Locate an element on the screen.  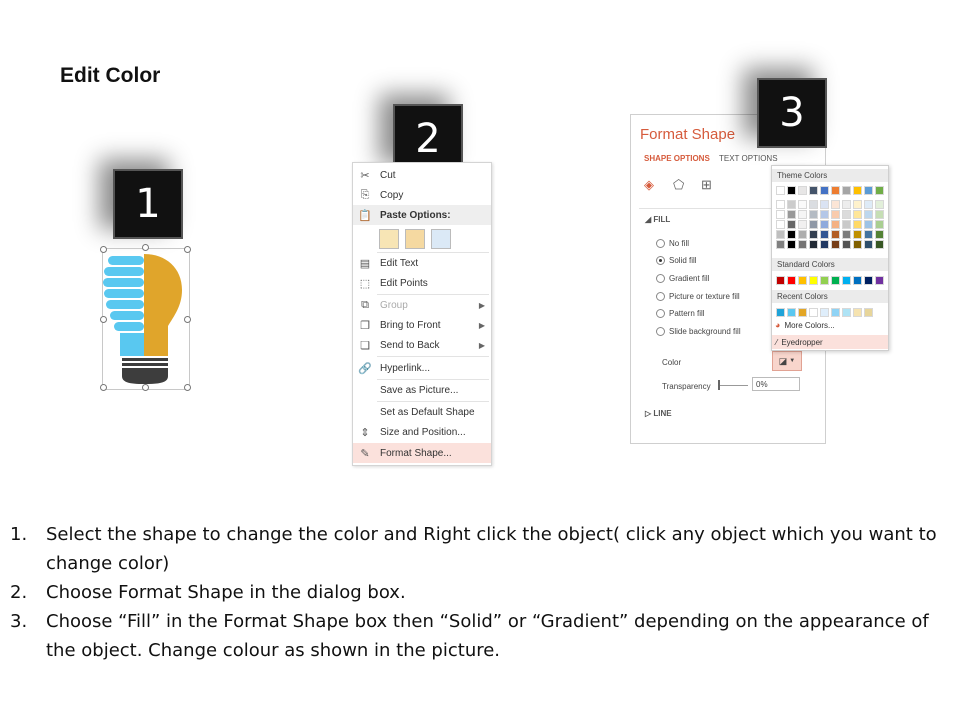
paste-keep-formatting-icon is located at coordinates (389, 239).